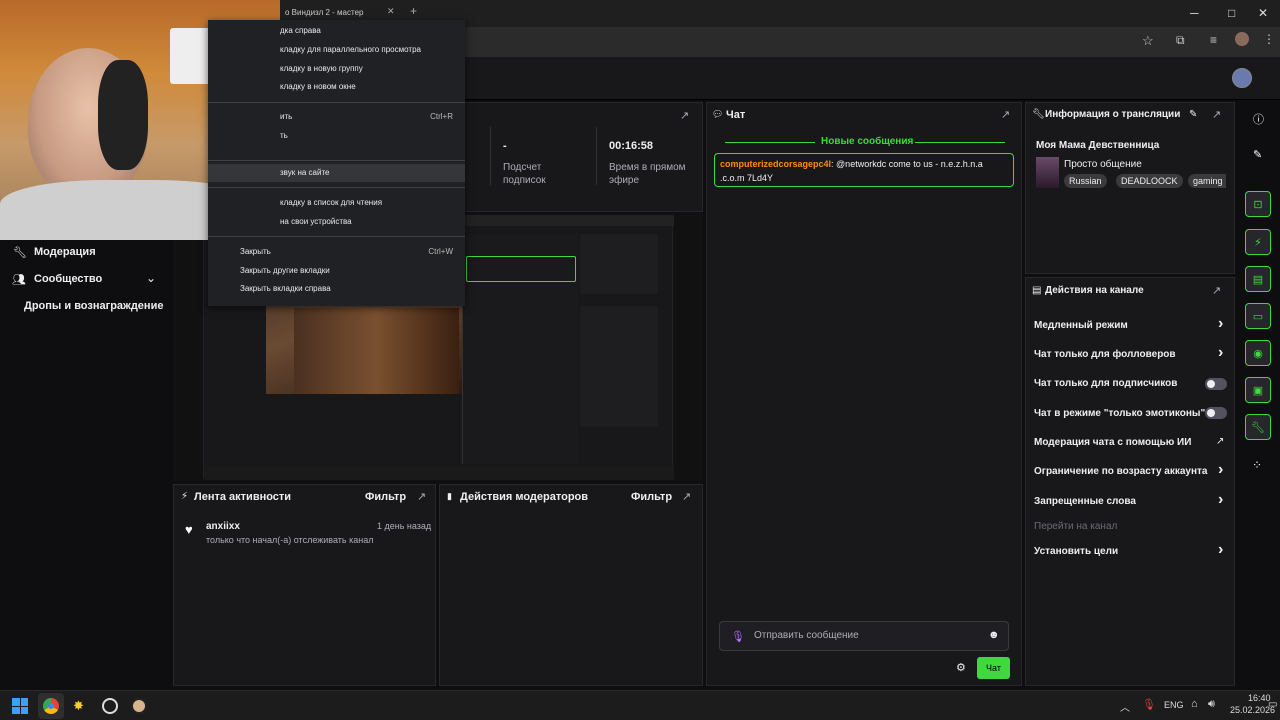 The width and height of the screenshot is (1280, 720). What do you see at coordinates (1112, 442) in the screenshot?
I see `ai-moderation-item: Модерация чата с помощью ИИ` at bounding box center [1112, 442].